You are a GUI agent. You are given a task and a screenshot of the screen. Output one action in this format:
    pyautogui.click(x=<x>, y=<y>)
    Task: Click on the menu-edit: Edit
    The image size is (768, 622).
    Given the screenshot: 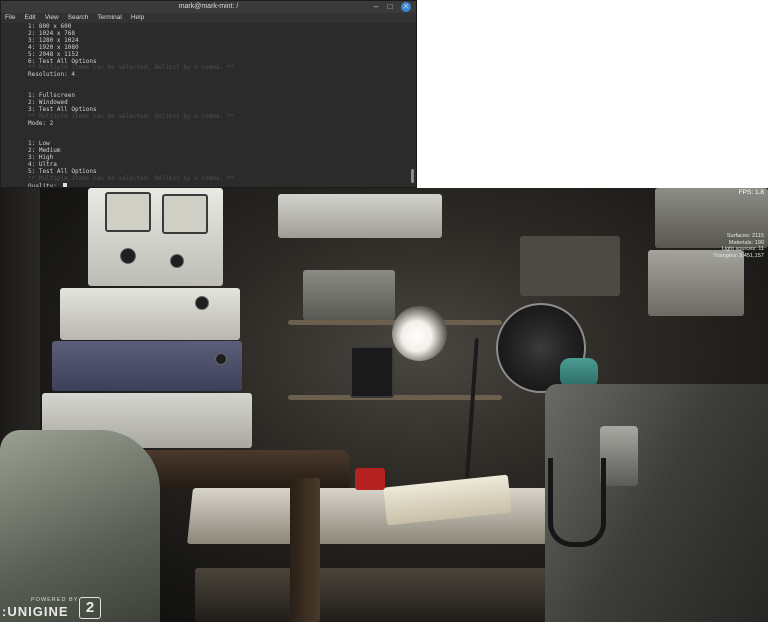 What is the action you would take?
    pyautogui.click(x=29, y=18)
    